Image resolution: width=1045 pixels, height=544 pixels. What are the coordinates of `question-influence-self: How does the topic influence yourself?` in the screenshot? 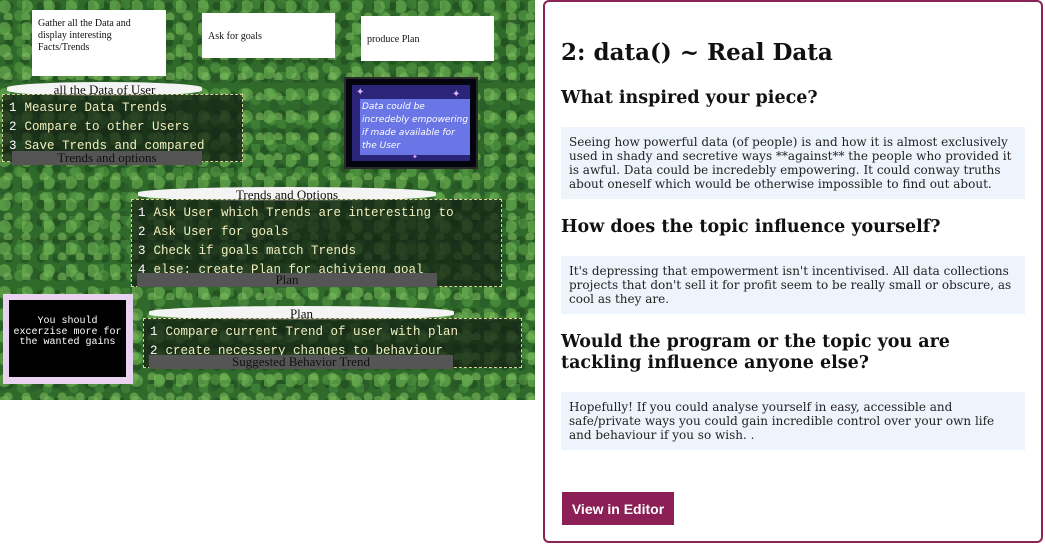 It's located at (751, 227).